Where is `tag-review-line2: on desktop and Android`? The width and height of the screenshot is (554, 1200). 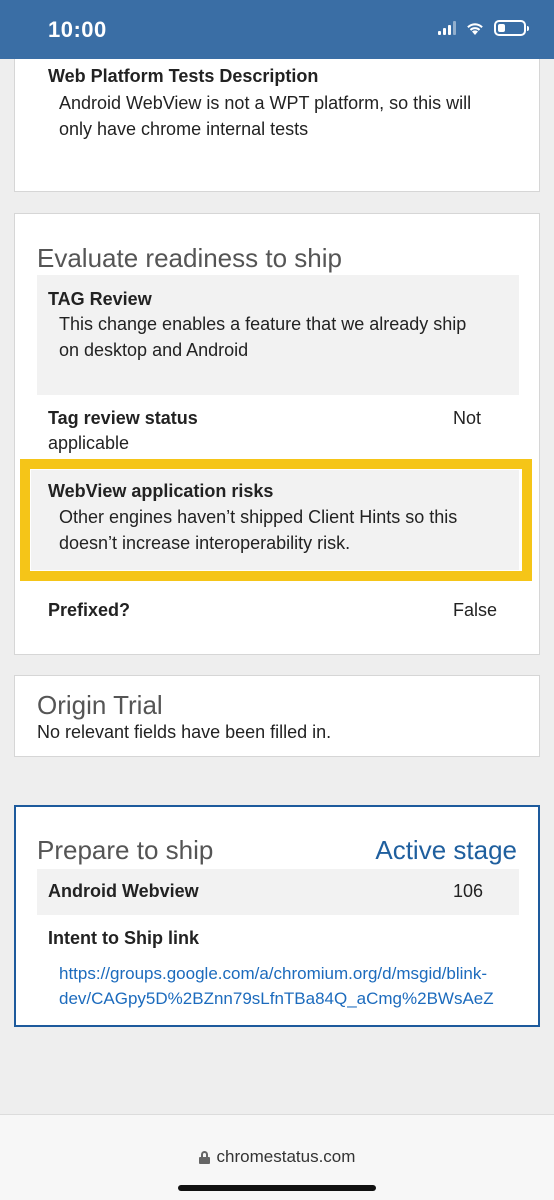
tag-review-line2: on desktop and Android is located at coordinates (154, 350).